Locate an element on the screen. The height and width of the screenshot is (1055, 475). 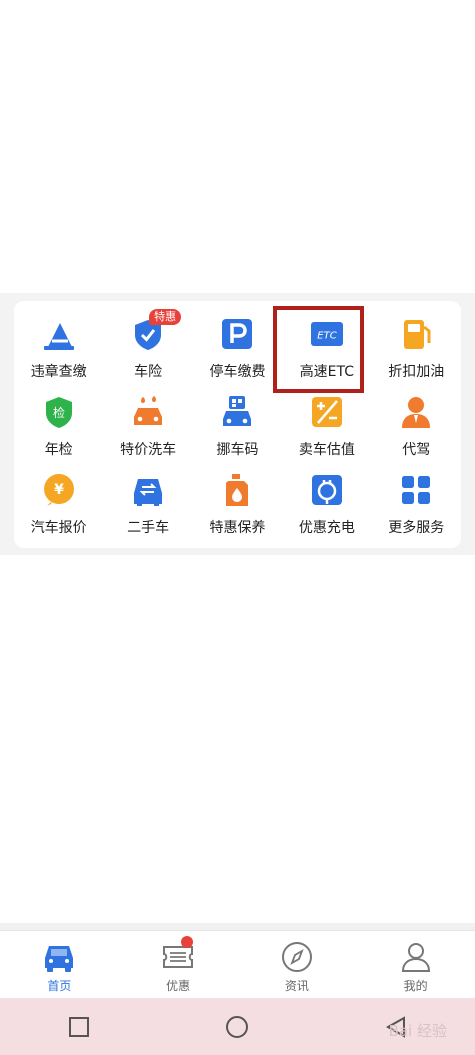
service-label: 优惠充电 is located at coordinates (326, 528).